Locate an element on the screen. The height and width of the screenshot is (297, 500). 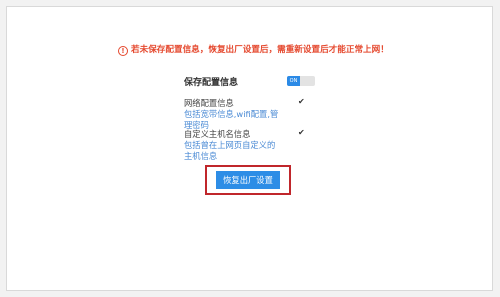
network-config-checkbox: ✔ is located at coordinates (301, 102).